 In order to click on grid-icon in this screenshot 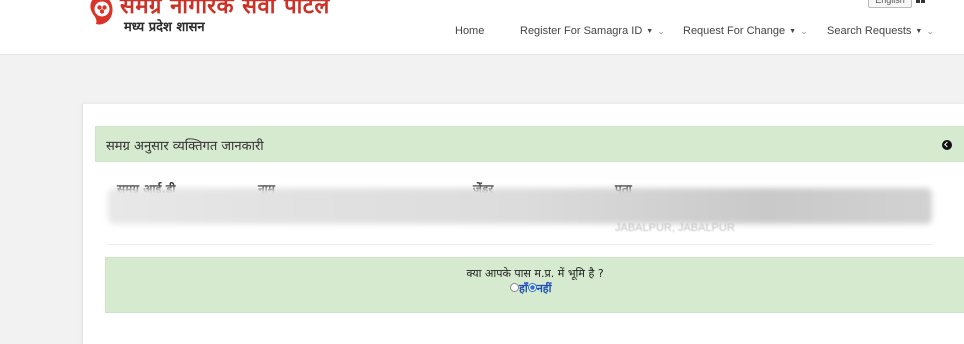, I will do `click(920, 2)`.